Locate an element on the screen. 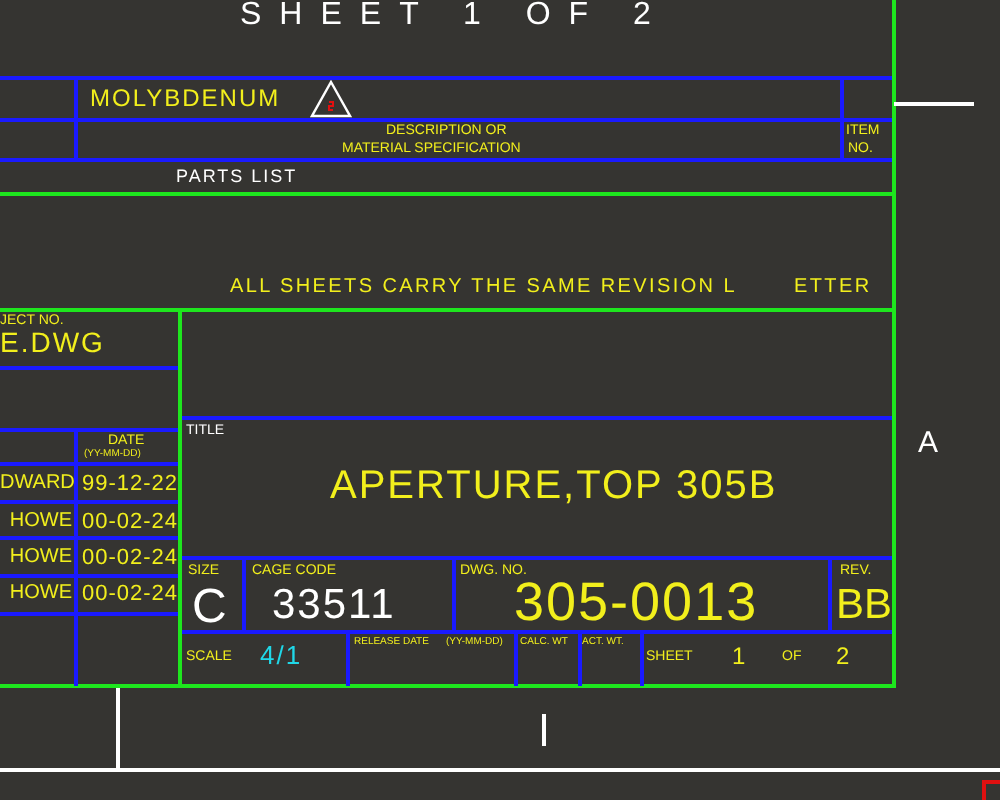  revision-note: ETTER is located at coordinates (833, 288).